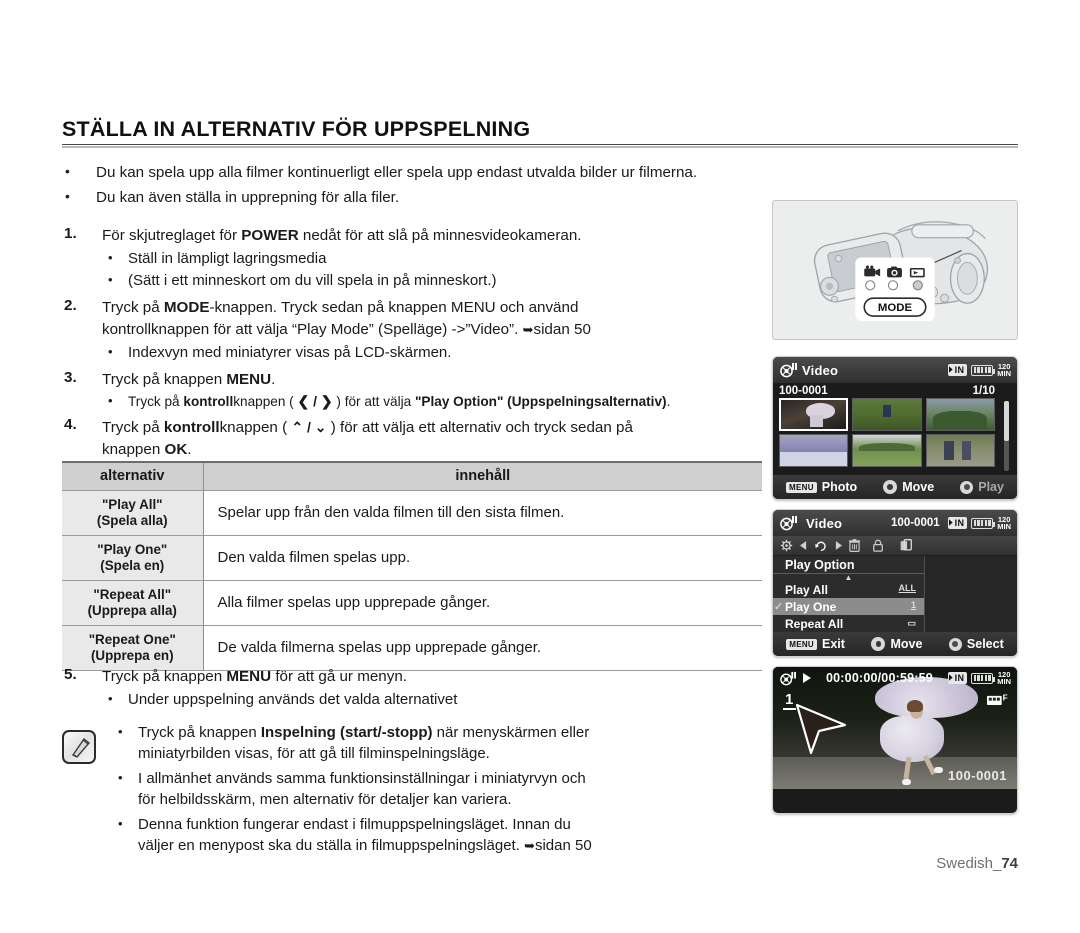 The width and height of the screenshot is (1080, 933). Describe the element at coordinates (273, 379) in the screenshot. I see `step-text-part: .` at that location.